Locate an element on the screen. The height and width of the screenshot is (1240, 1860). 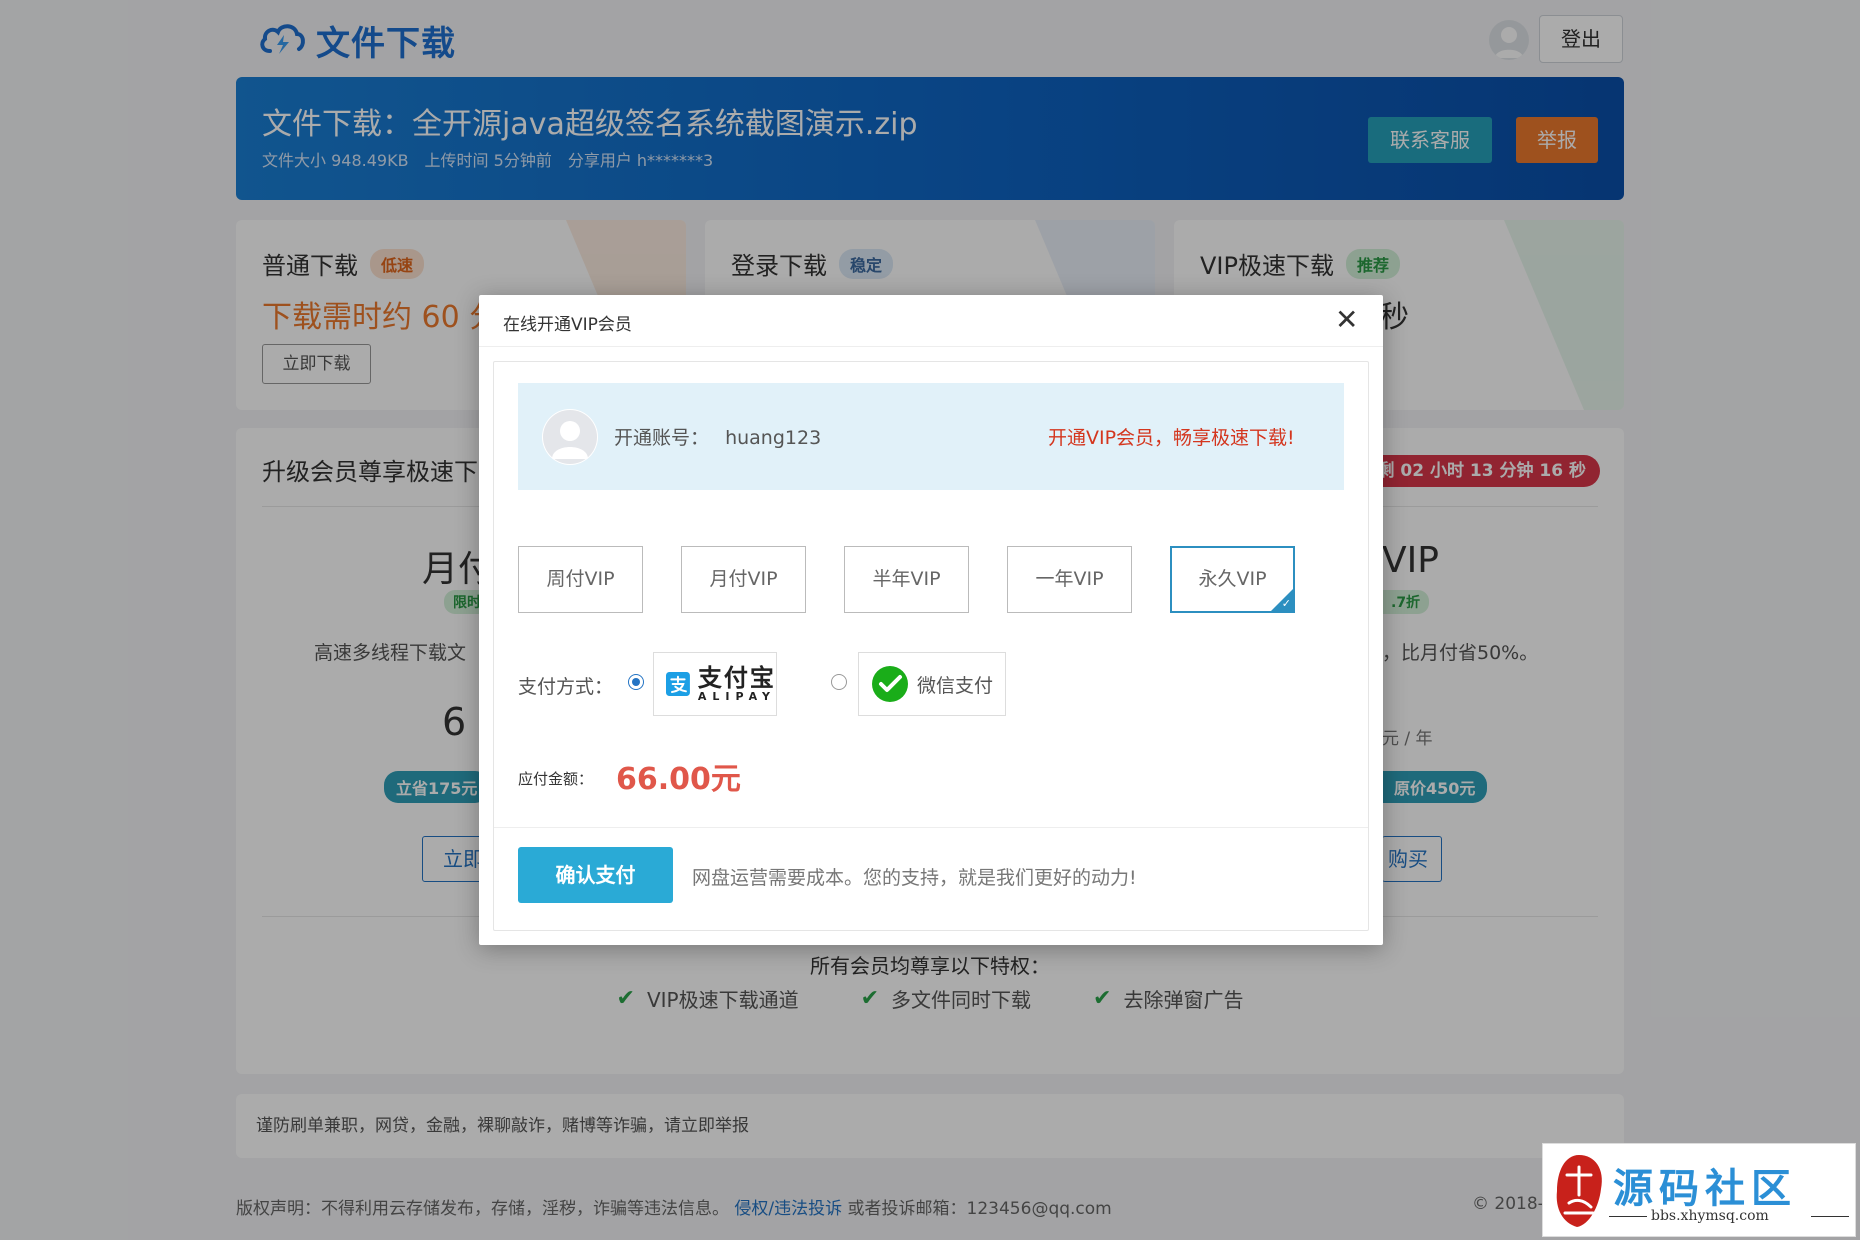
alipay-option: 支付宝 ALIPAY is located at coordinates (715, 684).